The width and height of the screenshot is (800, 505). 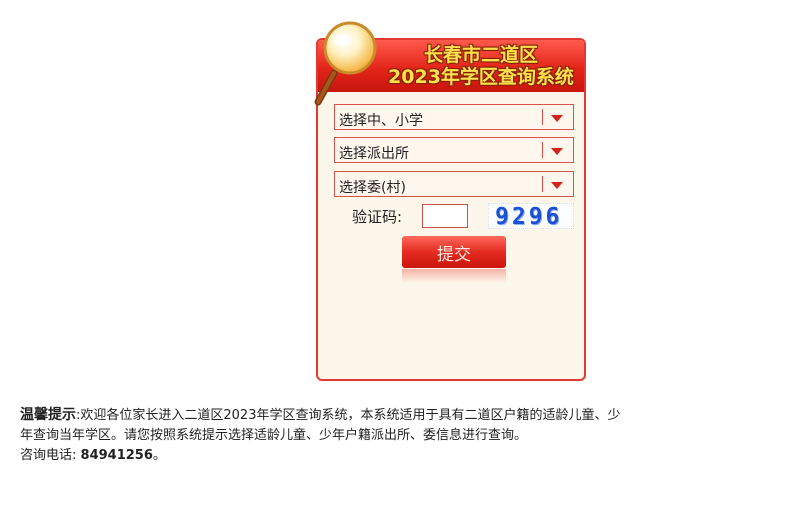 I want to click on captcha-label: 验证码:, so click(x=377, y=217).